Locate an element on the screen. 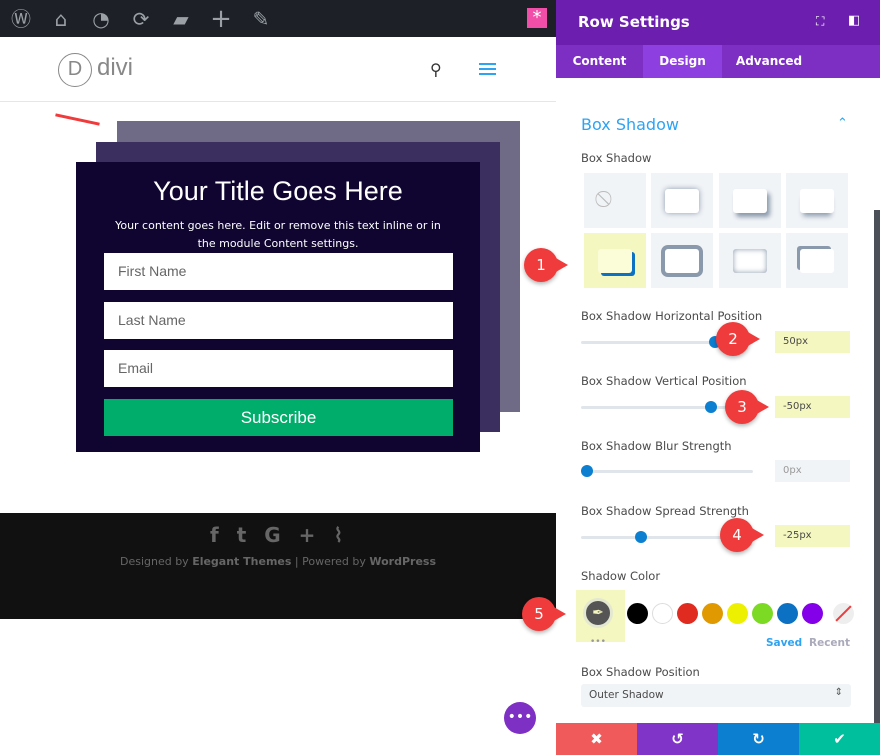  more-colors-icon: ••• is located at coordinates (598, 642).